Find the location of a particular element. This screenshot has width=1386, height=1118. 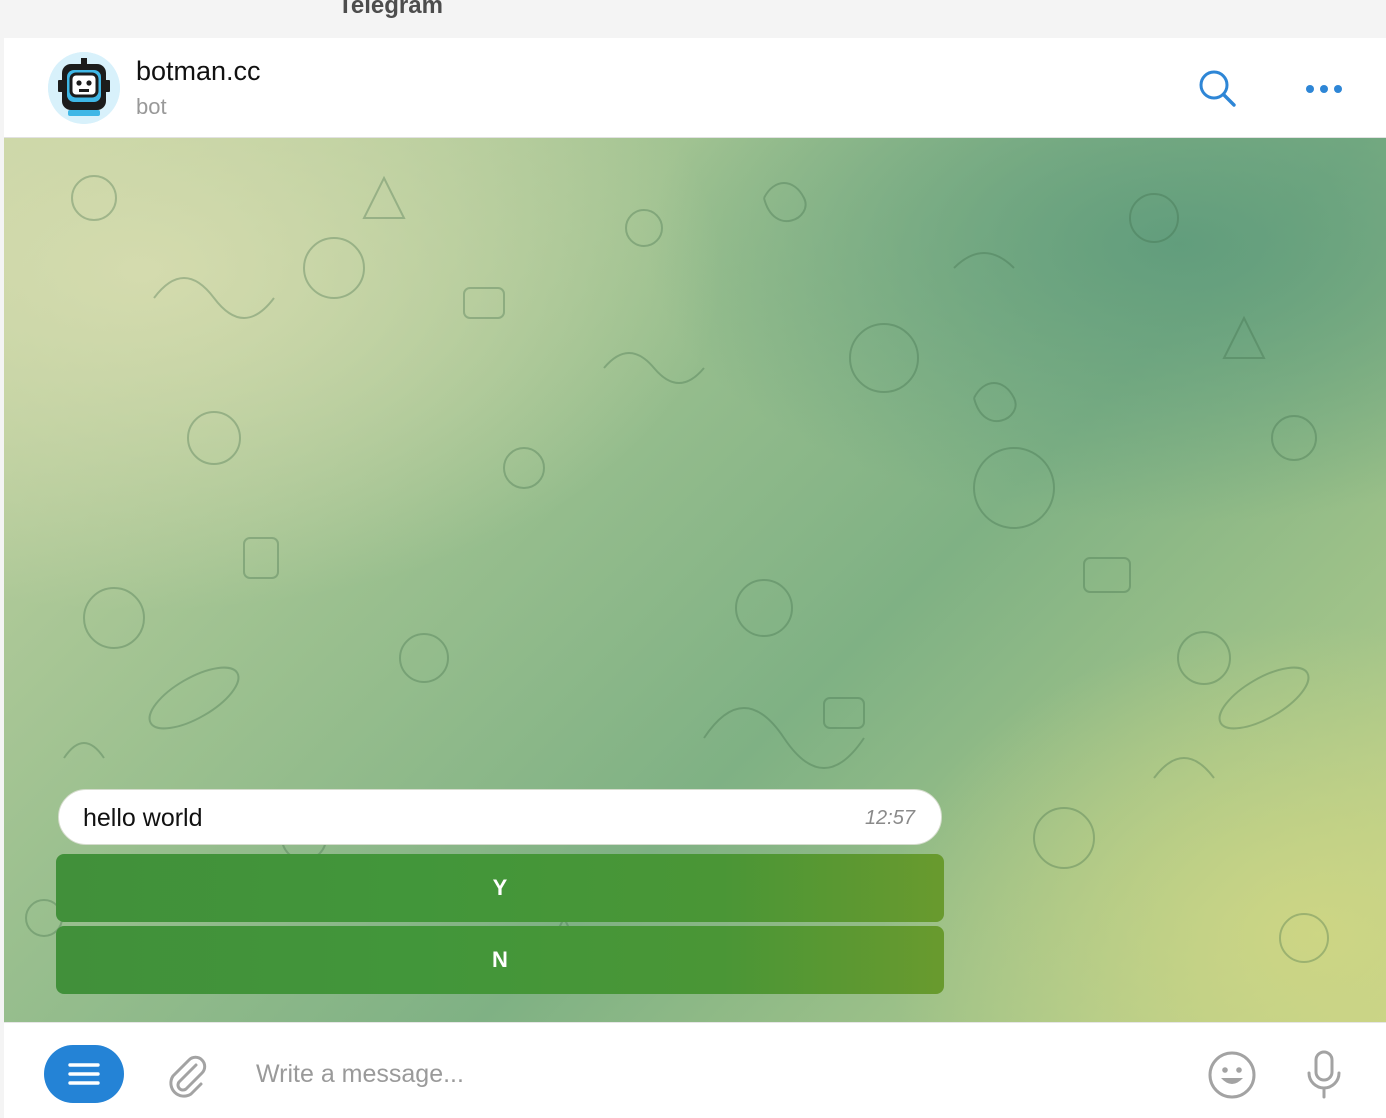

emoji-icon is located at coordinates (1232, 1075).